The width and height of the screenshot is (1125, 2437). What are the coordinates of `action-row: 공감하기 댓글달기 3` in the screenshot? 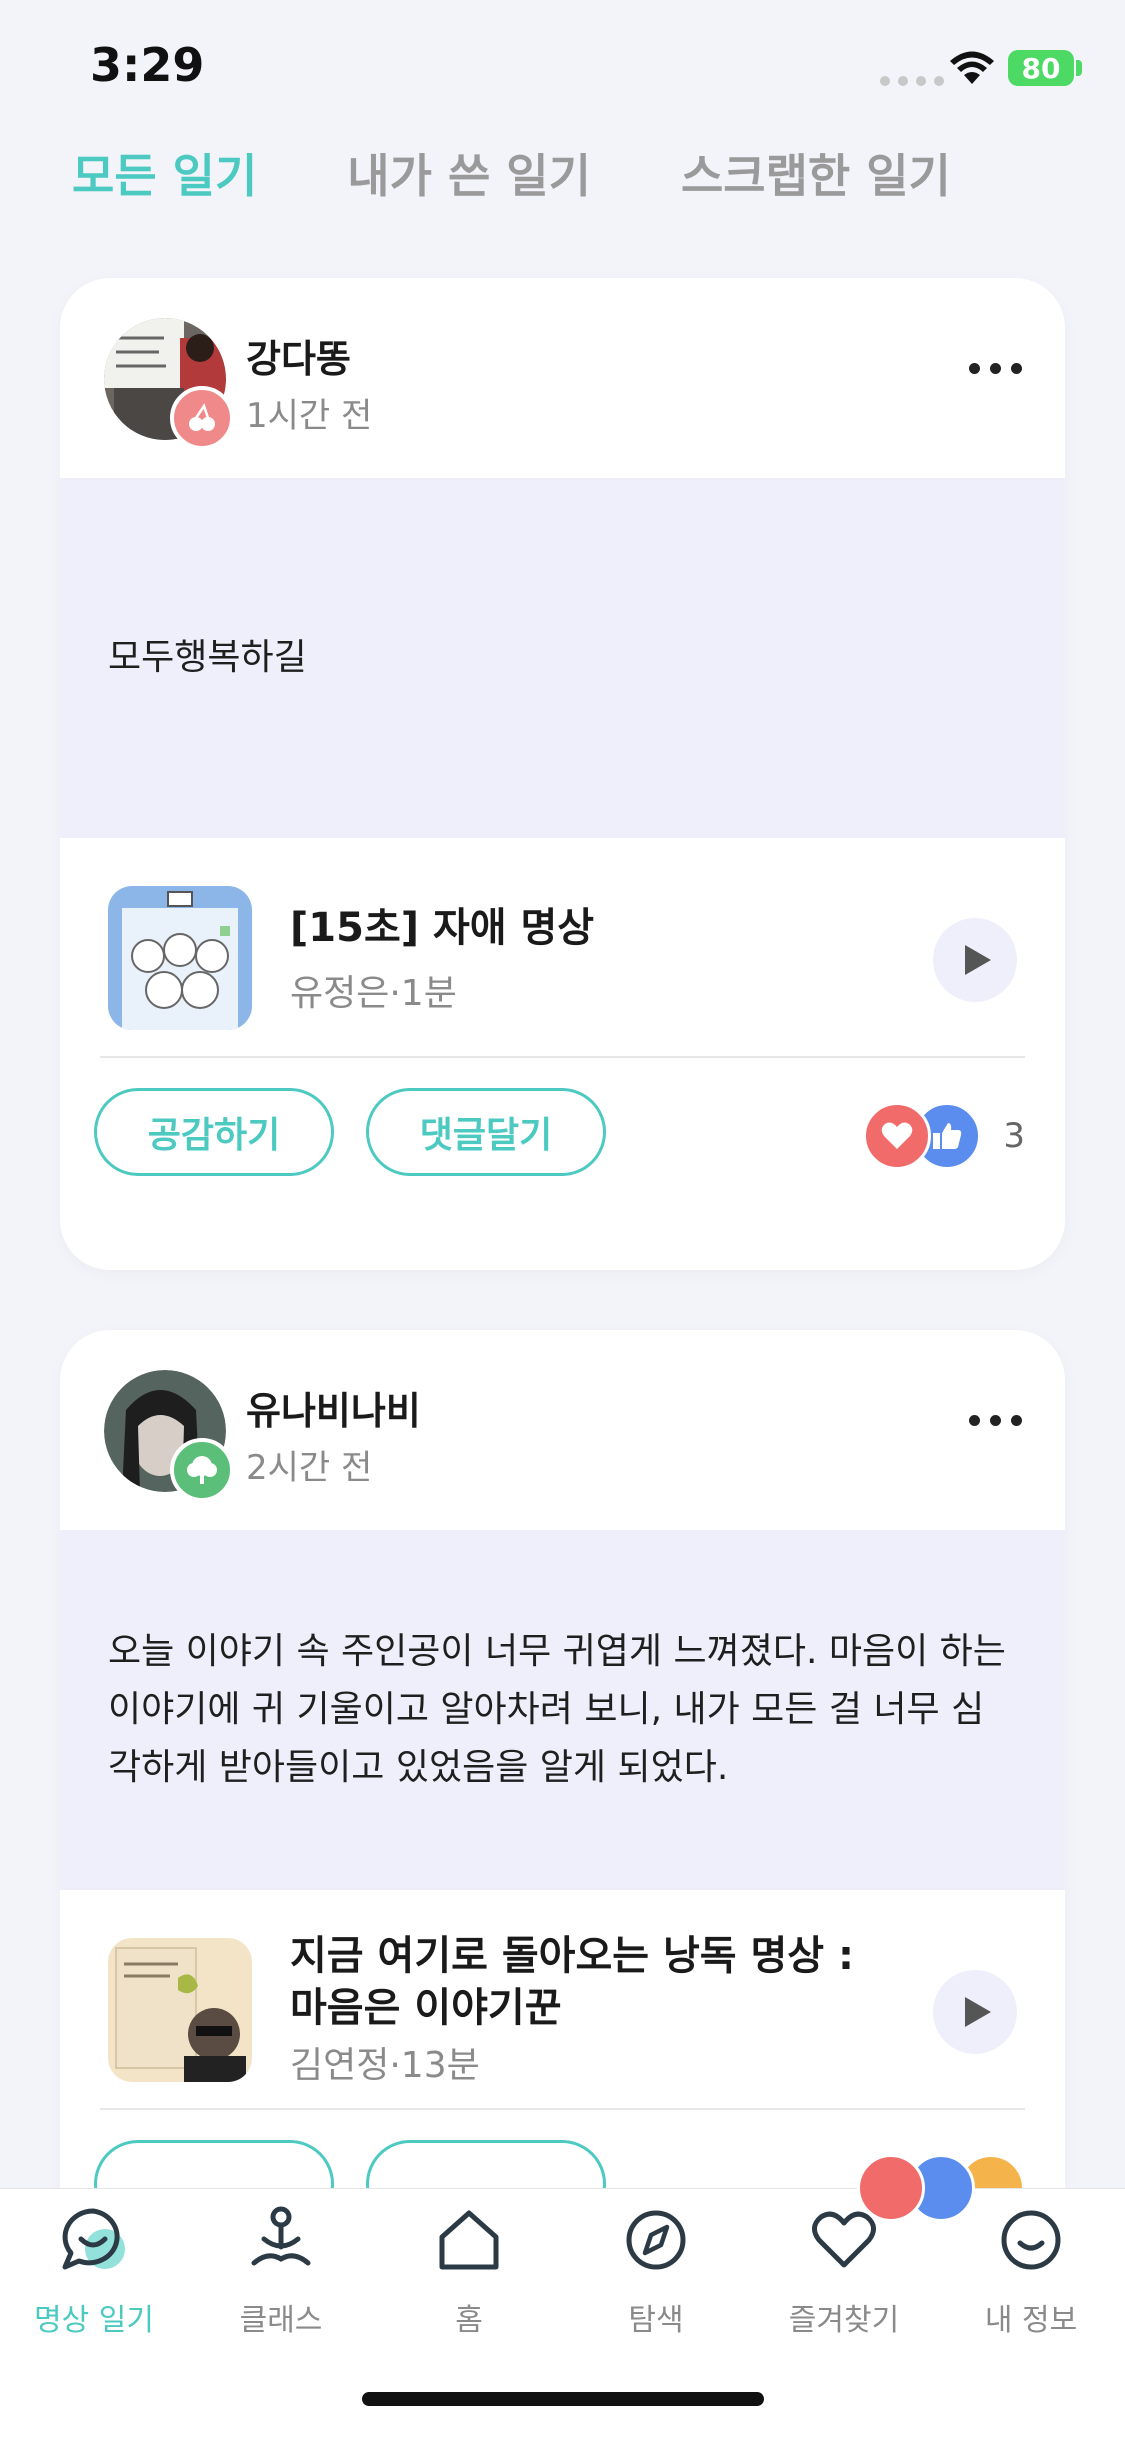 It's located at (562, 1133).